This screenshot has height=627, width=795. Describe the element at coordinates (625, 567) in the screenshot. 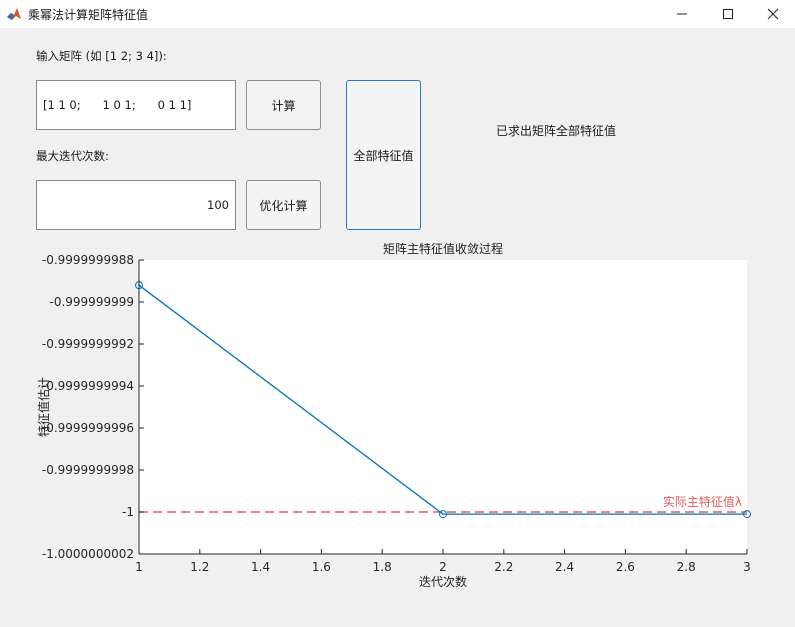

I see `x-tick-label: 2.6` at that location.